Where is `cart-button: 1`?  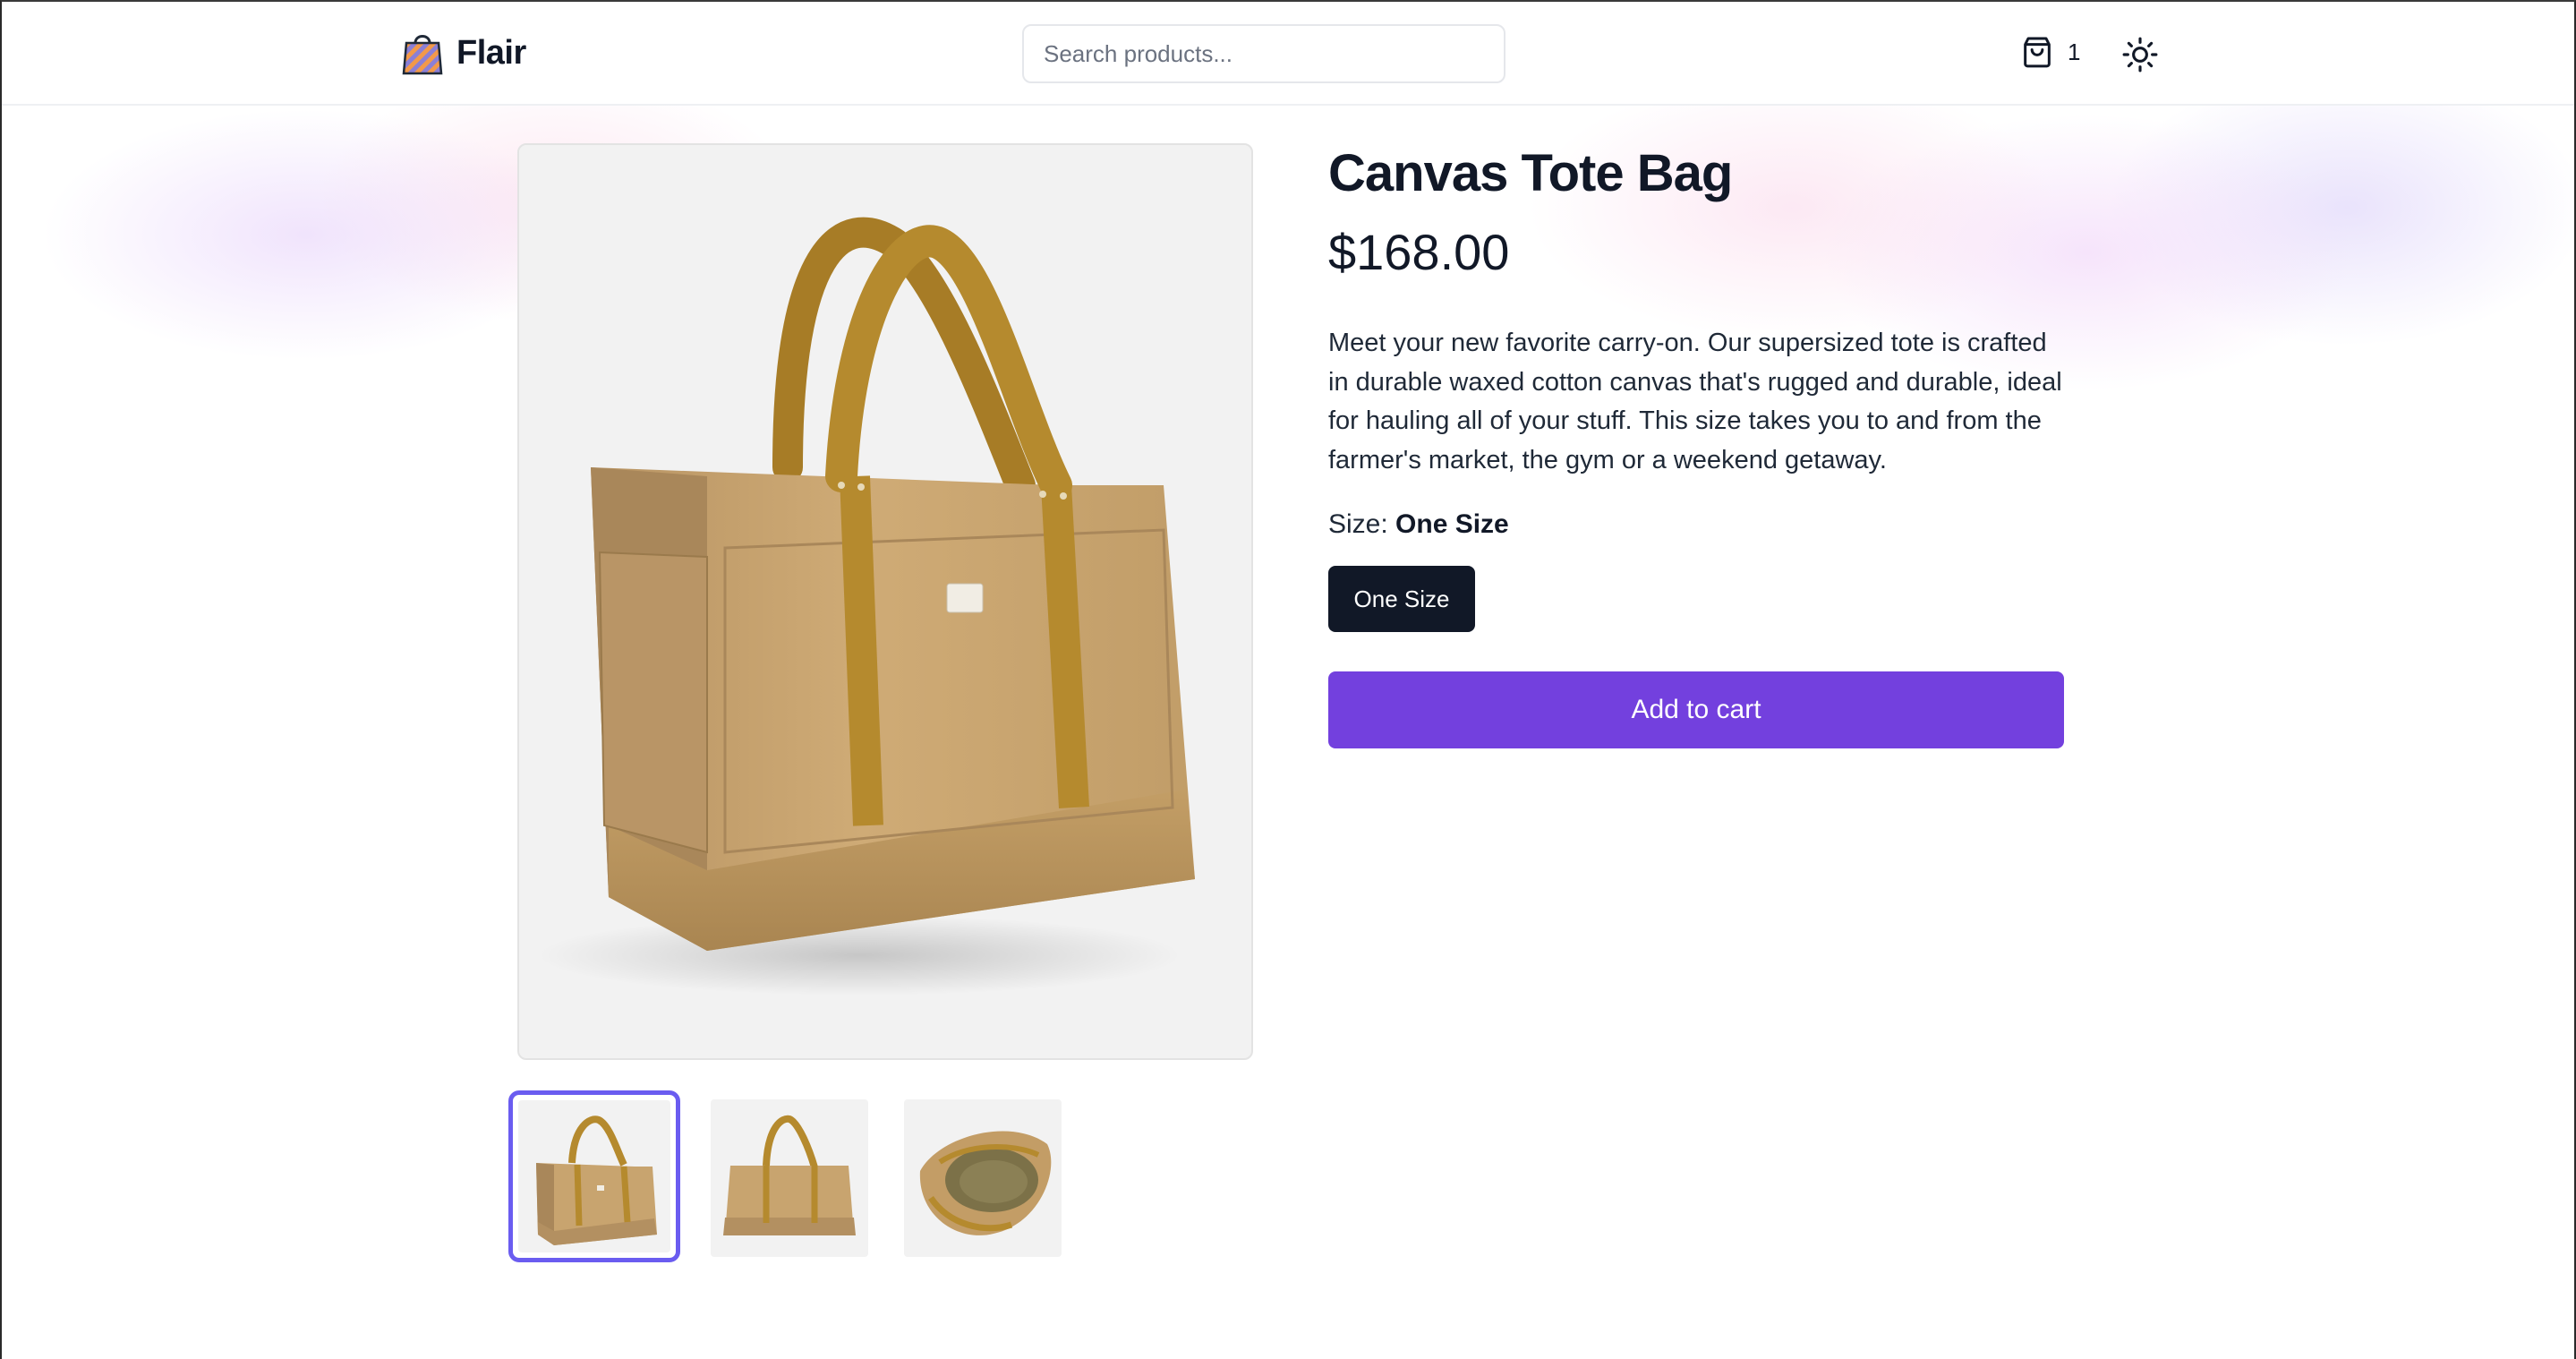
cart-button: 1 is located at coordinates (2049, 52).